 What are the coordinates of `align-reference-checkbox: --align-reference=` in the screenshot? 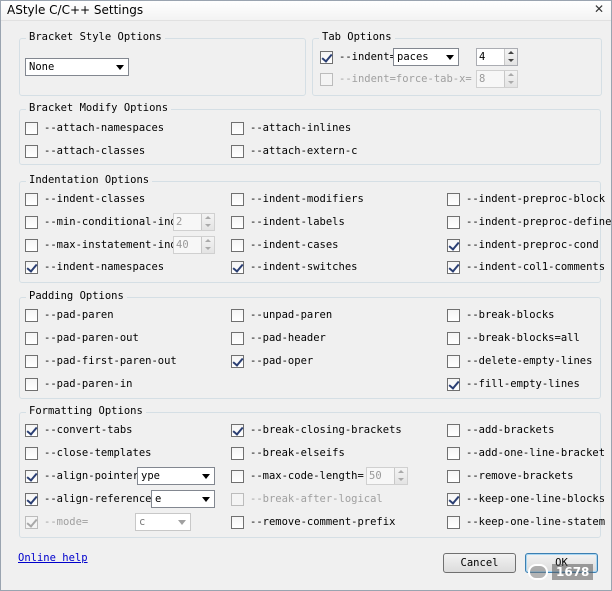 It's located at (91, 499).